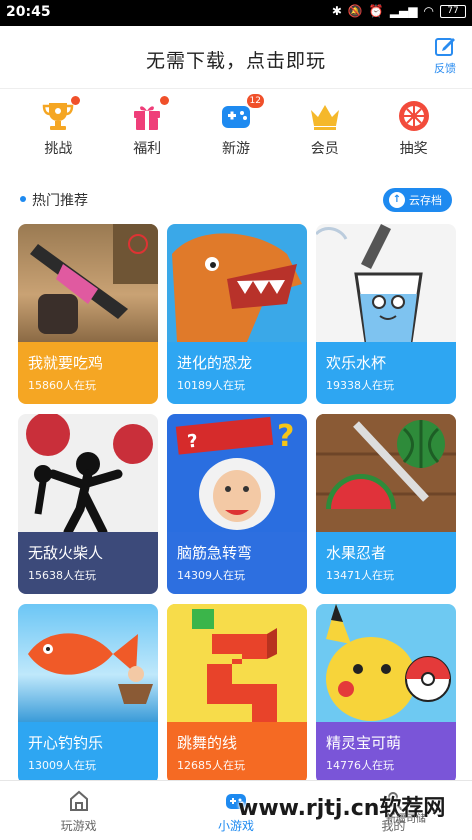  I want to click on game-info: 脑筋急转弯 14309人在玩, so click(237, 563).